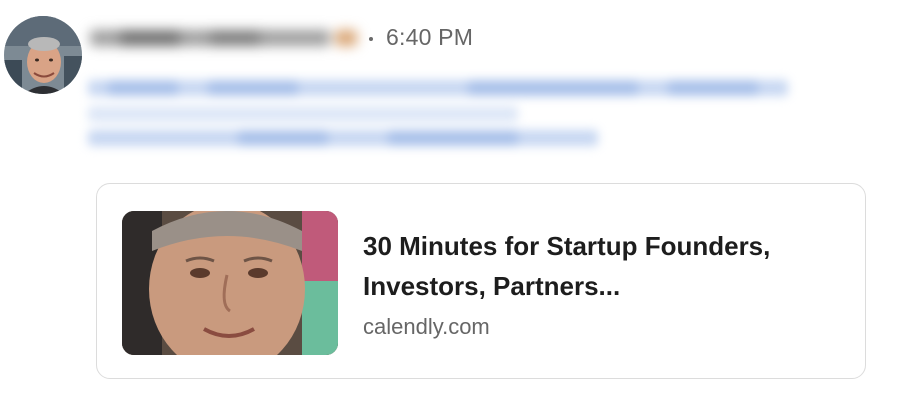 The image size is (910, 406). What do you see at coordinates (430, 37) in the screenshot?
I see `message-timestamp: 6:40 PM` at bounding box center [430, 37].